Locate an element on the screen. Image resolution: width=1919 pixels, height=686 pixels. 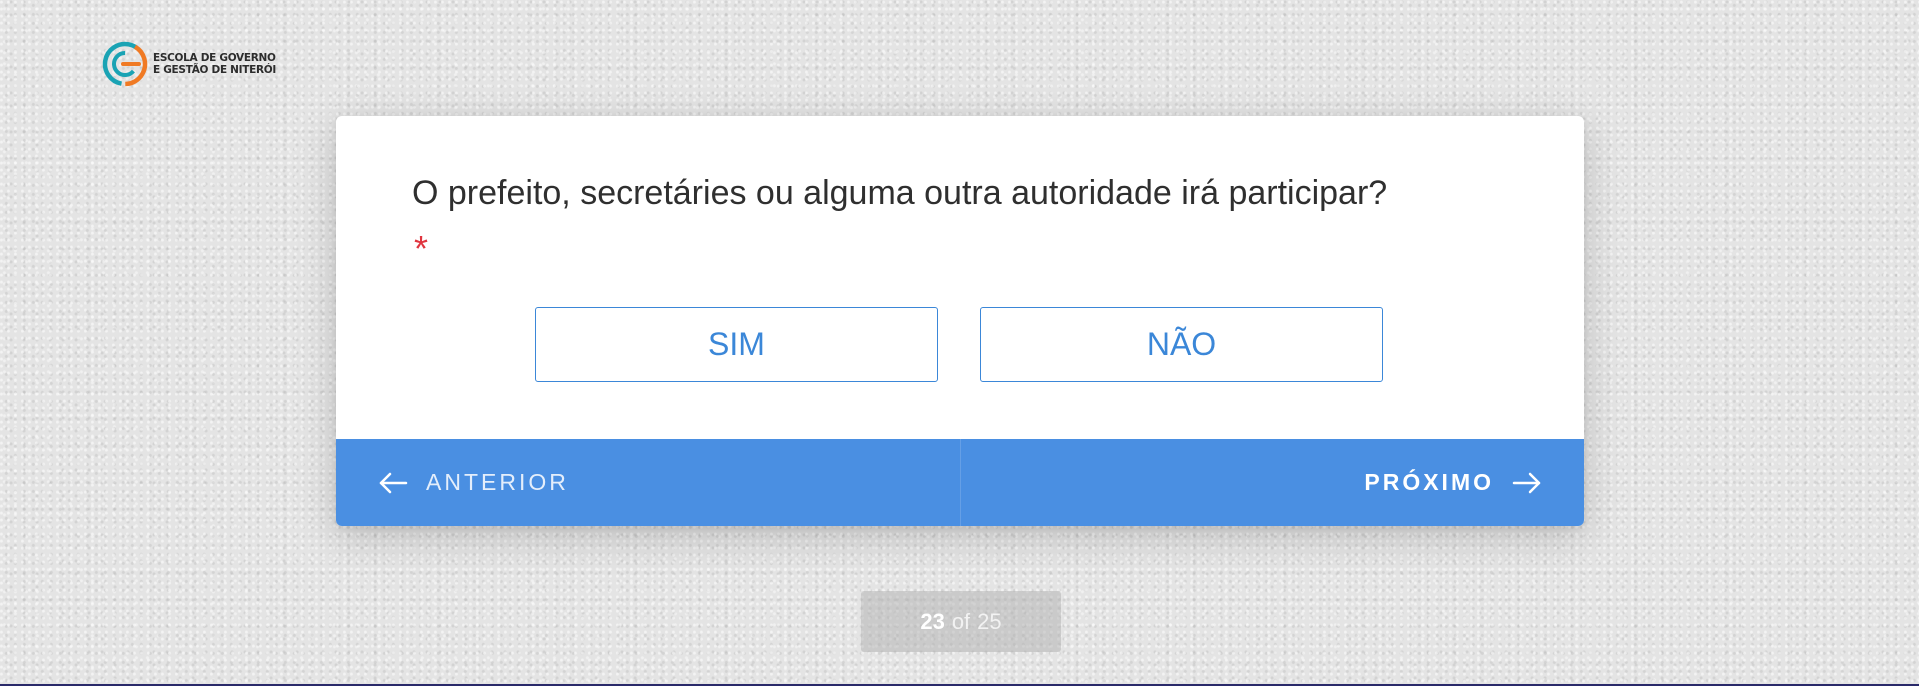
navigation-bar: ANTERIOR PRÓXIMO is located at coordinates (960, 482).